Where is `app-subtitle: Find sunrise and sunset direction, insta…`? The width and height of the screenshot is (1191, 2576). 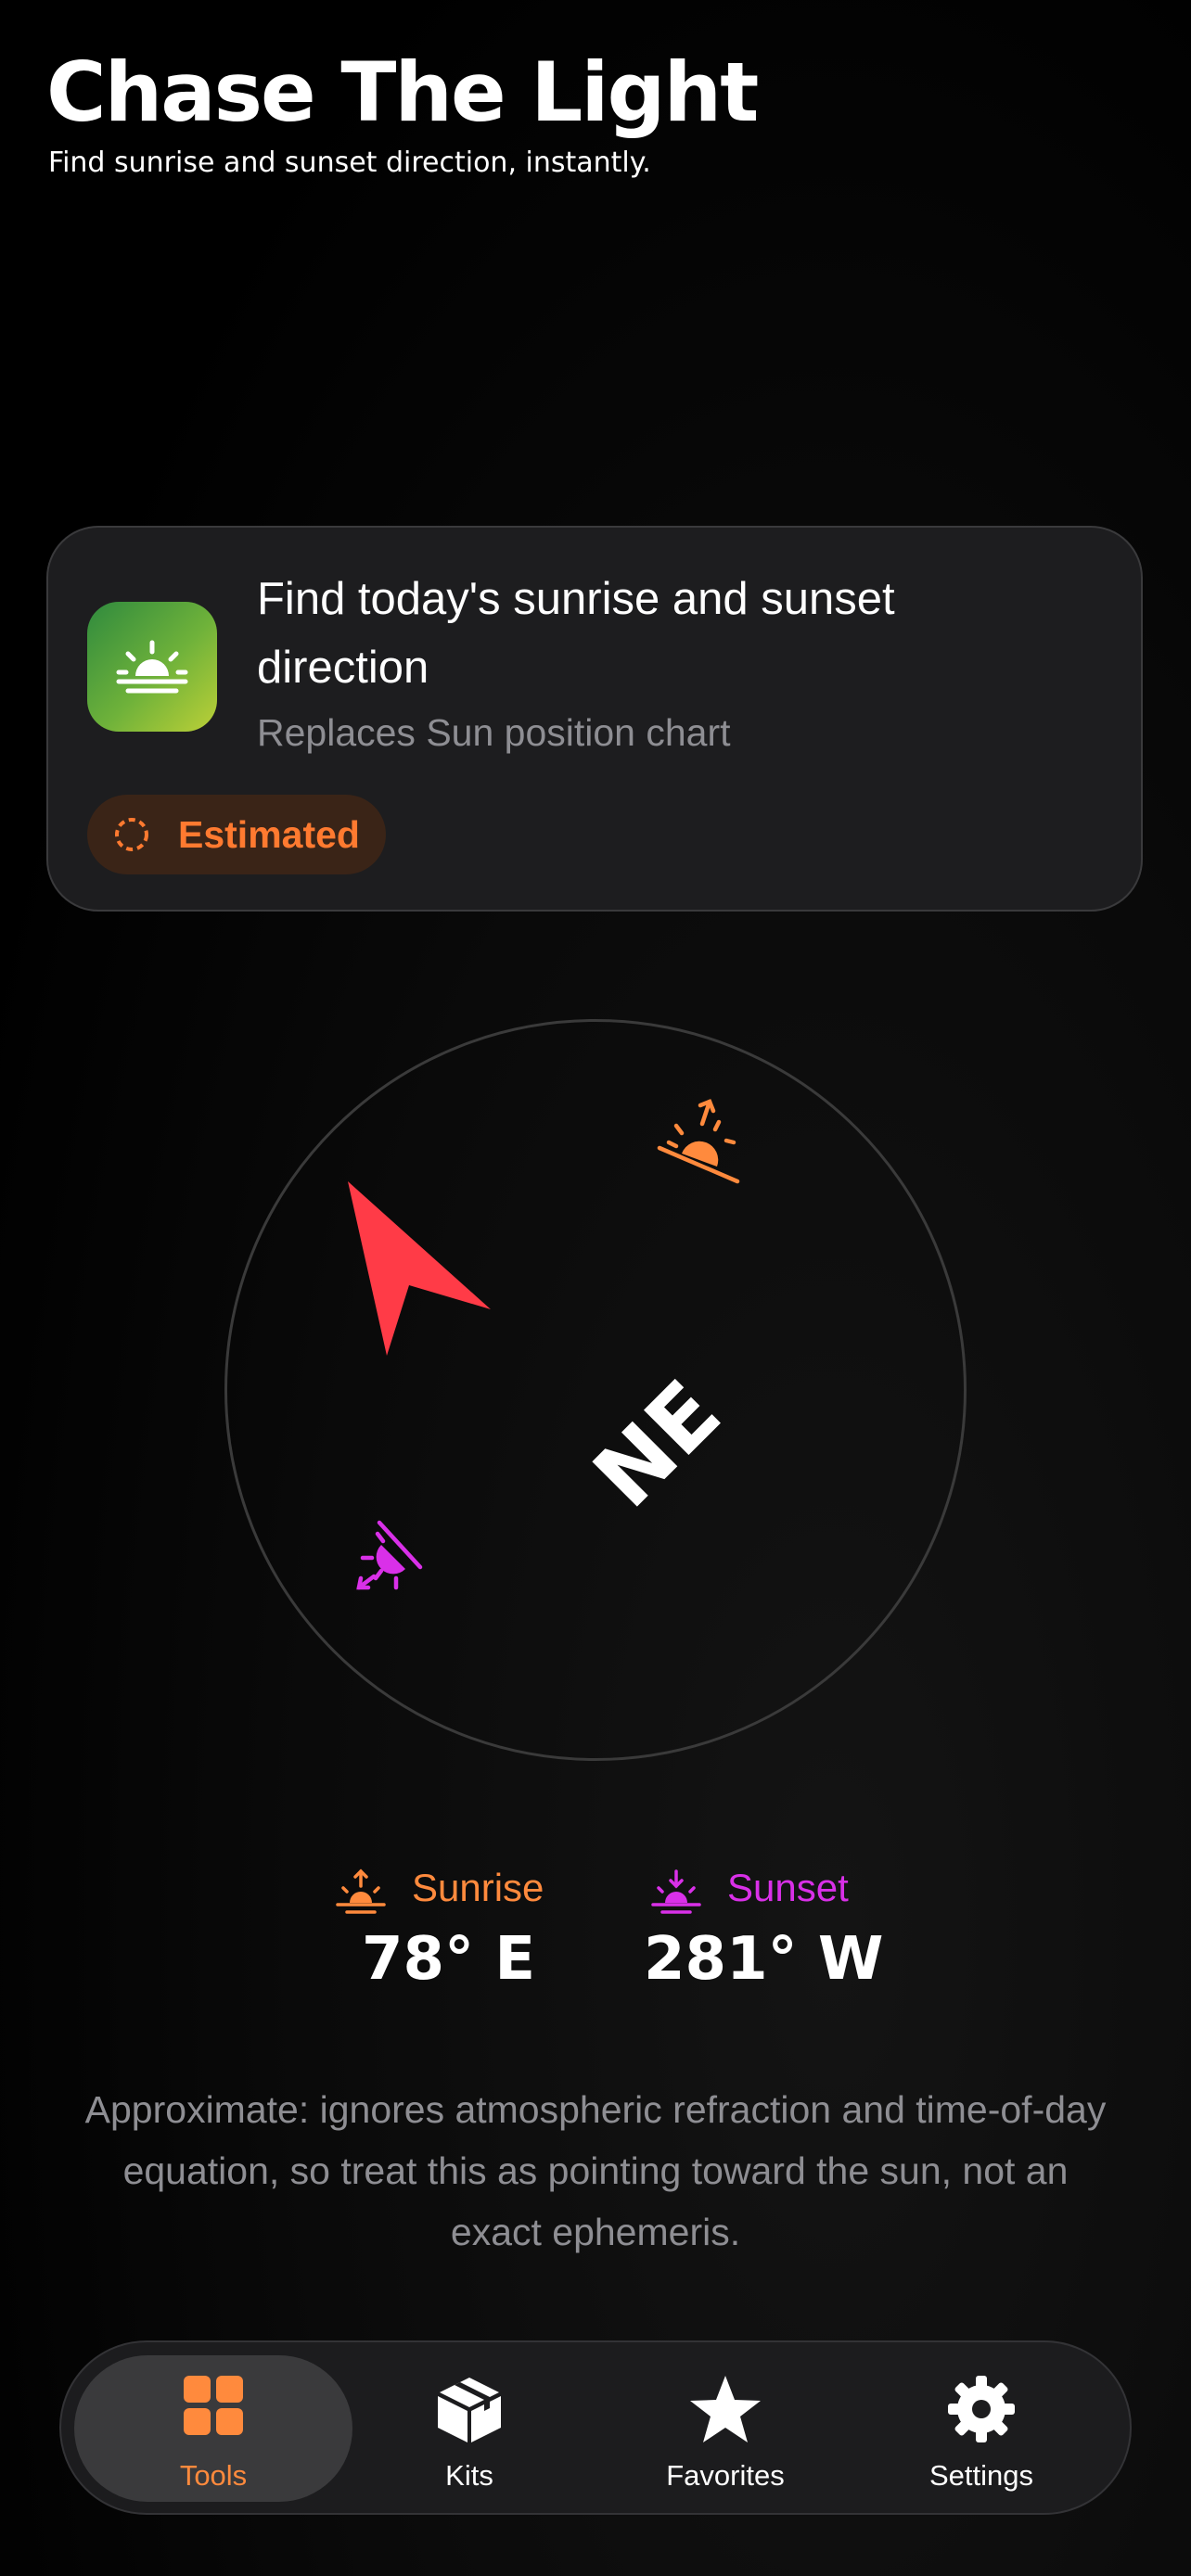
app-subtitle: Find sunrise and sunset direction, insta… is located at coordinates (349, 163).